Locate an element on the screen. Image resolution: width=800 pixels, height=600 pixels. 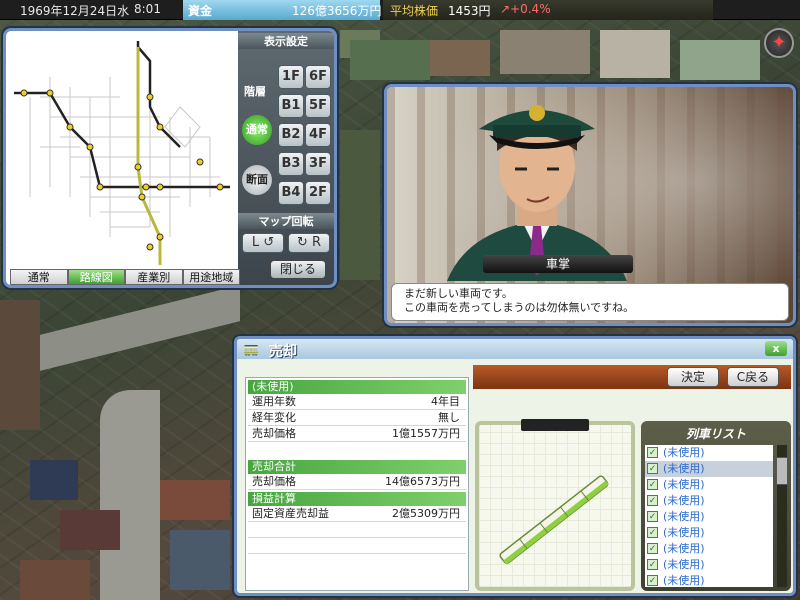
aging-label: 経年変化 is located at coordinates (274, 417).